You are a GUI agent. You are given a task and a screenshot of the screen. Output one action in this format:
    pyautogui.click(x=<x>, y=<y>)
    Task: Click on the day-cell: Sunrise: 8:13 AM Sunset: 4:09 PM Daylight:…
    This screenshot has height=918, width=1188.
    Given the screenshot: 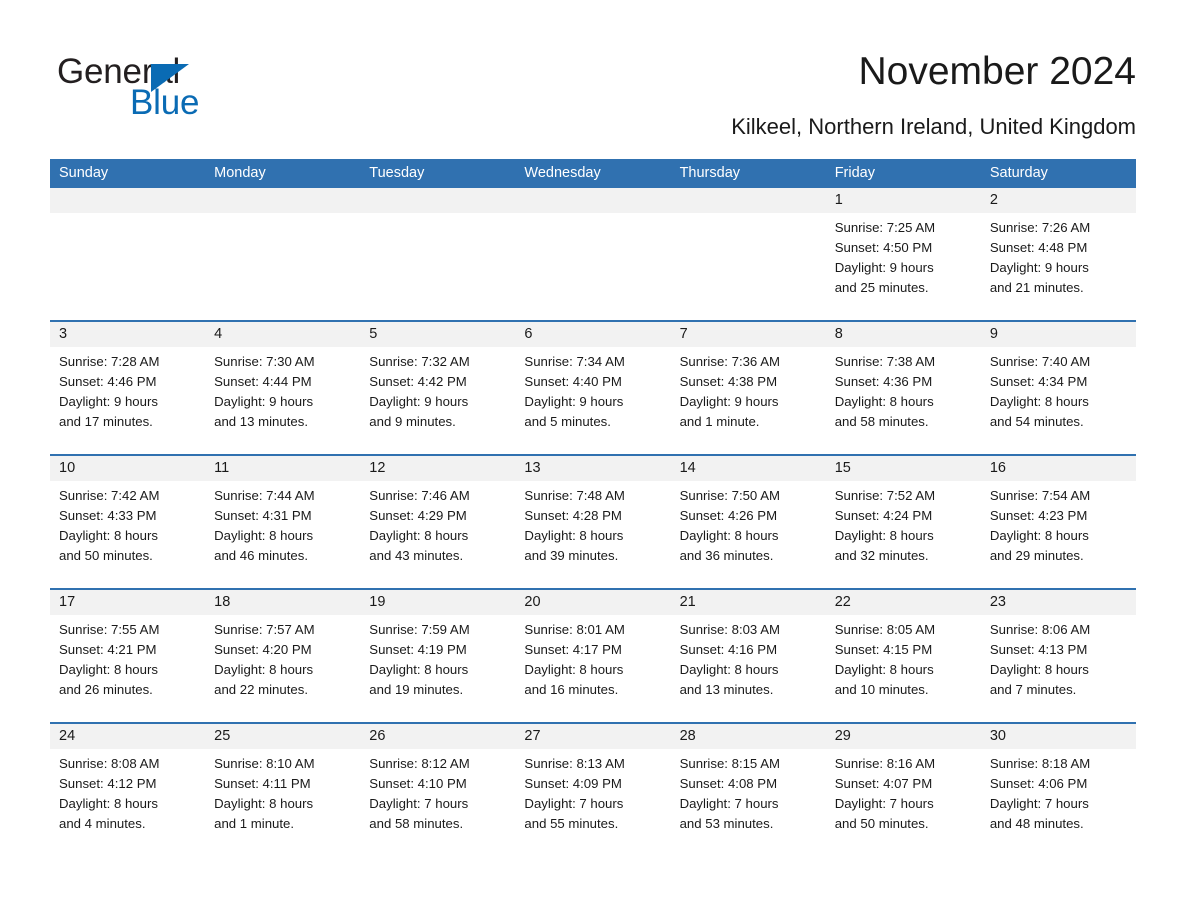 What is the action you would take?
    pyautogui.click(x=592, y=800)
    